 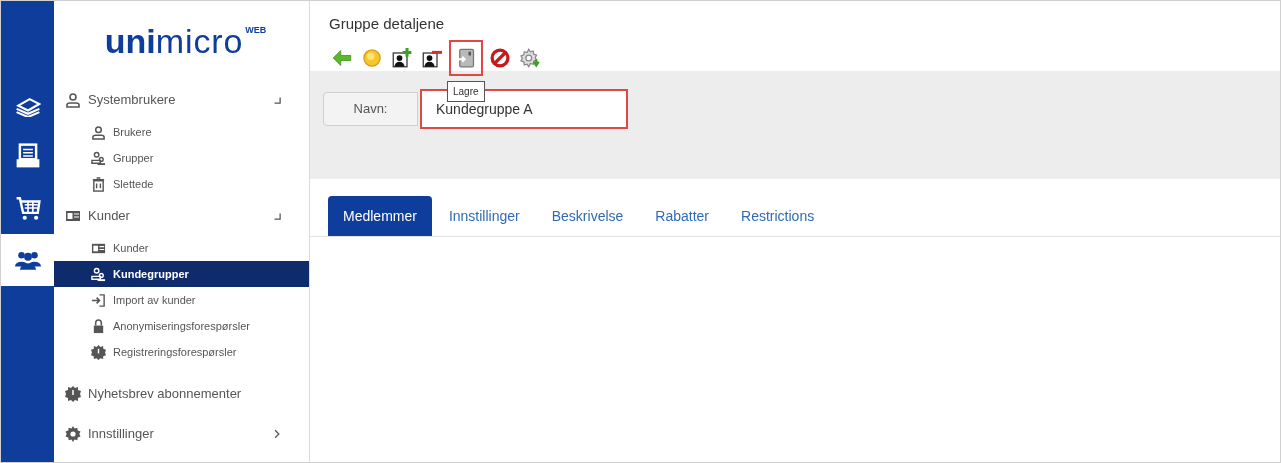 What do you see at coordinates (27, 208) in the screenshot?
I see `cart-icon` at bounding box center [27, 208].